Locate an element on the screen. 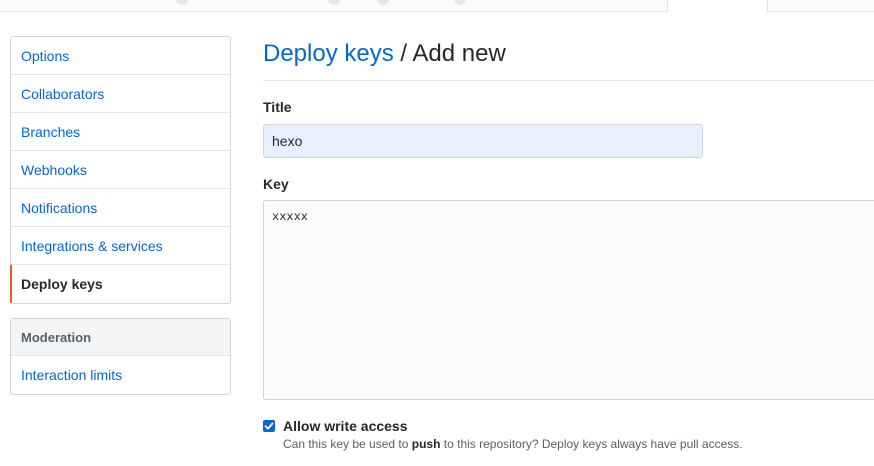  moderation-heading: Moderation is located at coordinates (120, 337).